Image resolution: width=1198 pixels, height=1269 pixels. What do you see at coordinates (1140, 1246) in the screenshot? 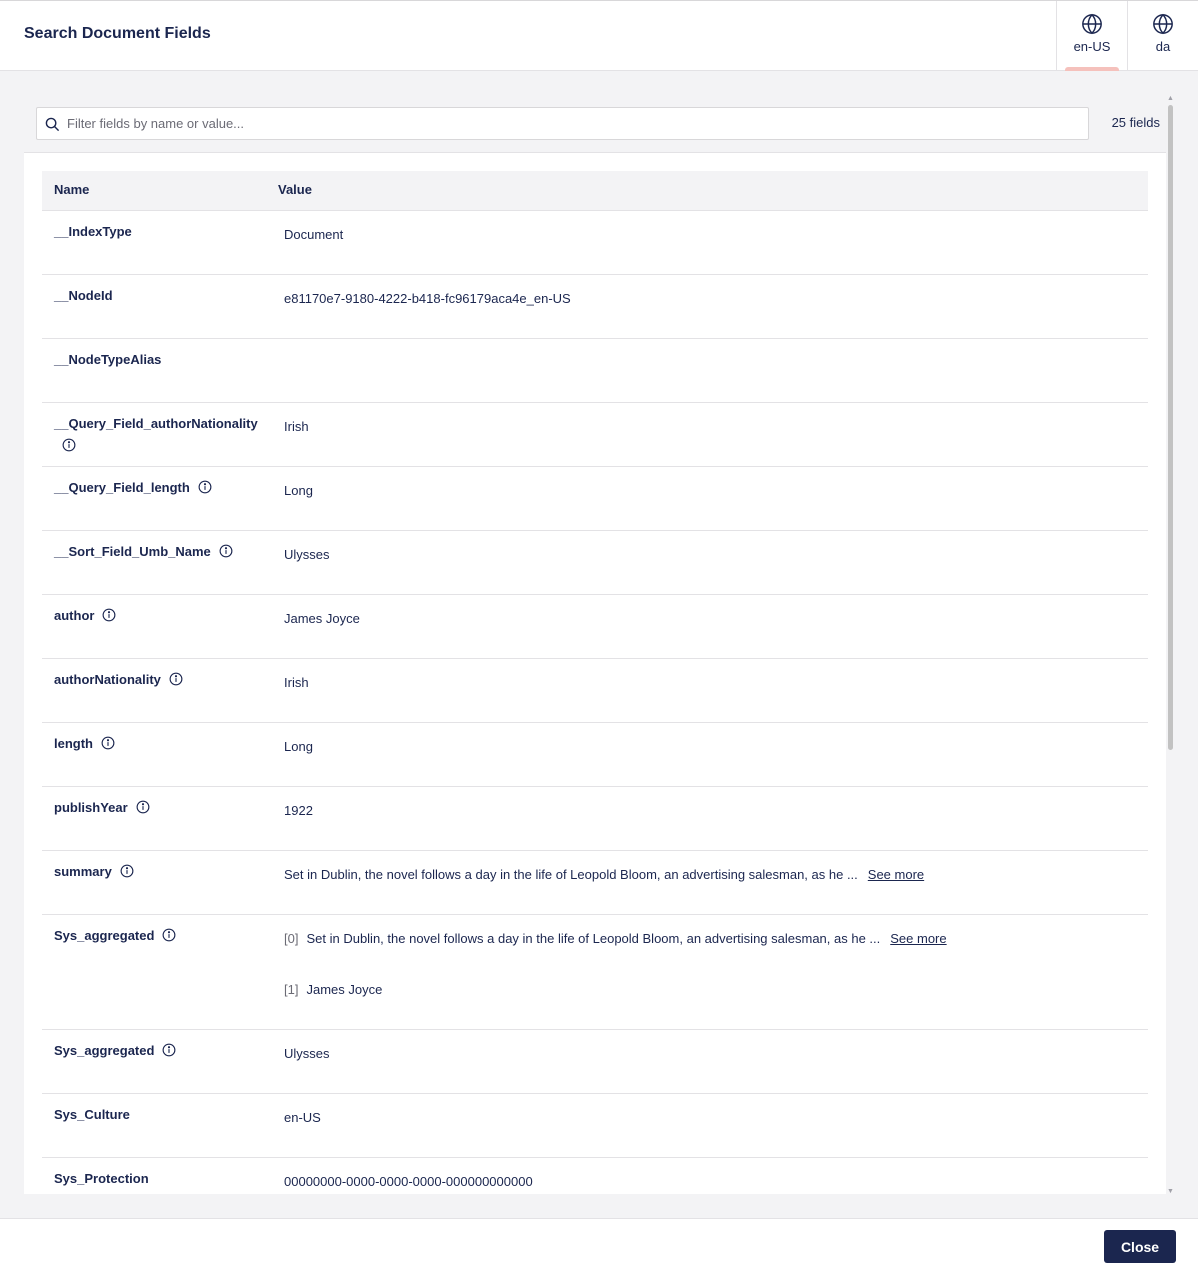
I see `close-button: Close` at bounding box center [1140, 1246].